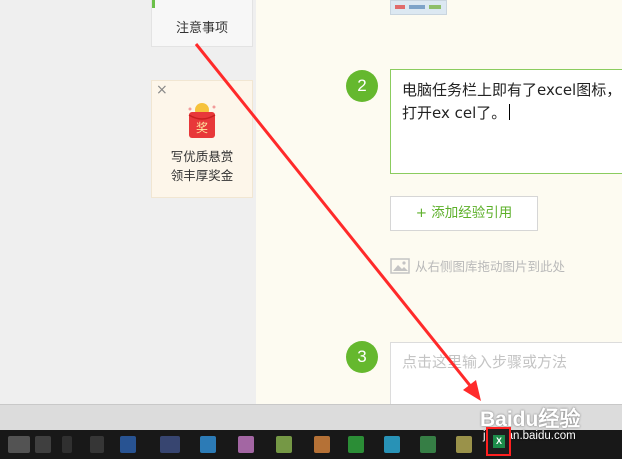  I want to click on reward-line1: 写优质悬赏, so click(202, 156).